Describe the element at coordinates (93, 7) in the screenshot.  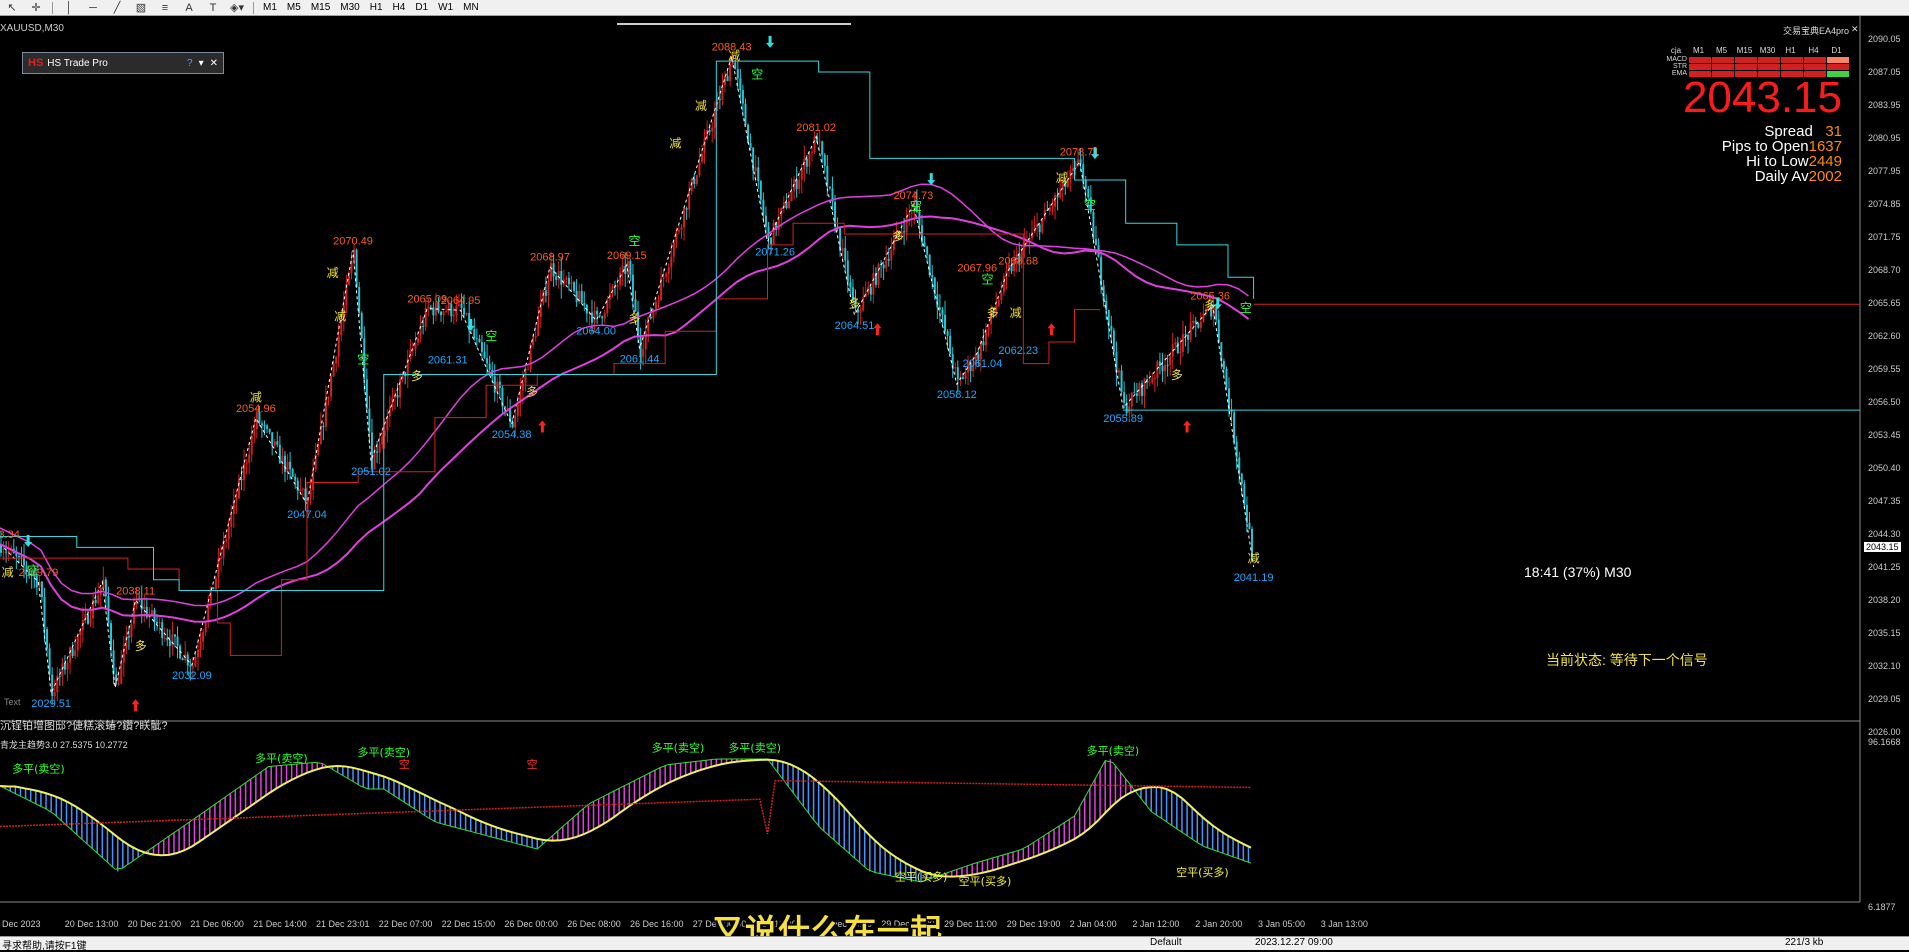
I see `horizontal-line-icon: ─` at that location.